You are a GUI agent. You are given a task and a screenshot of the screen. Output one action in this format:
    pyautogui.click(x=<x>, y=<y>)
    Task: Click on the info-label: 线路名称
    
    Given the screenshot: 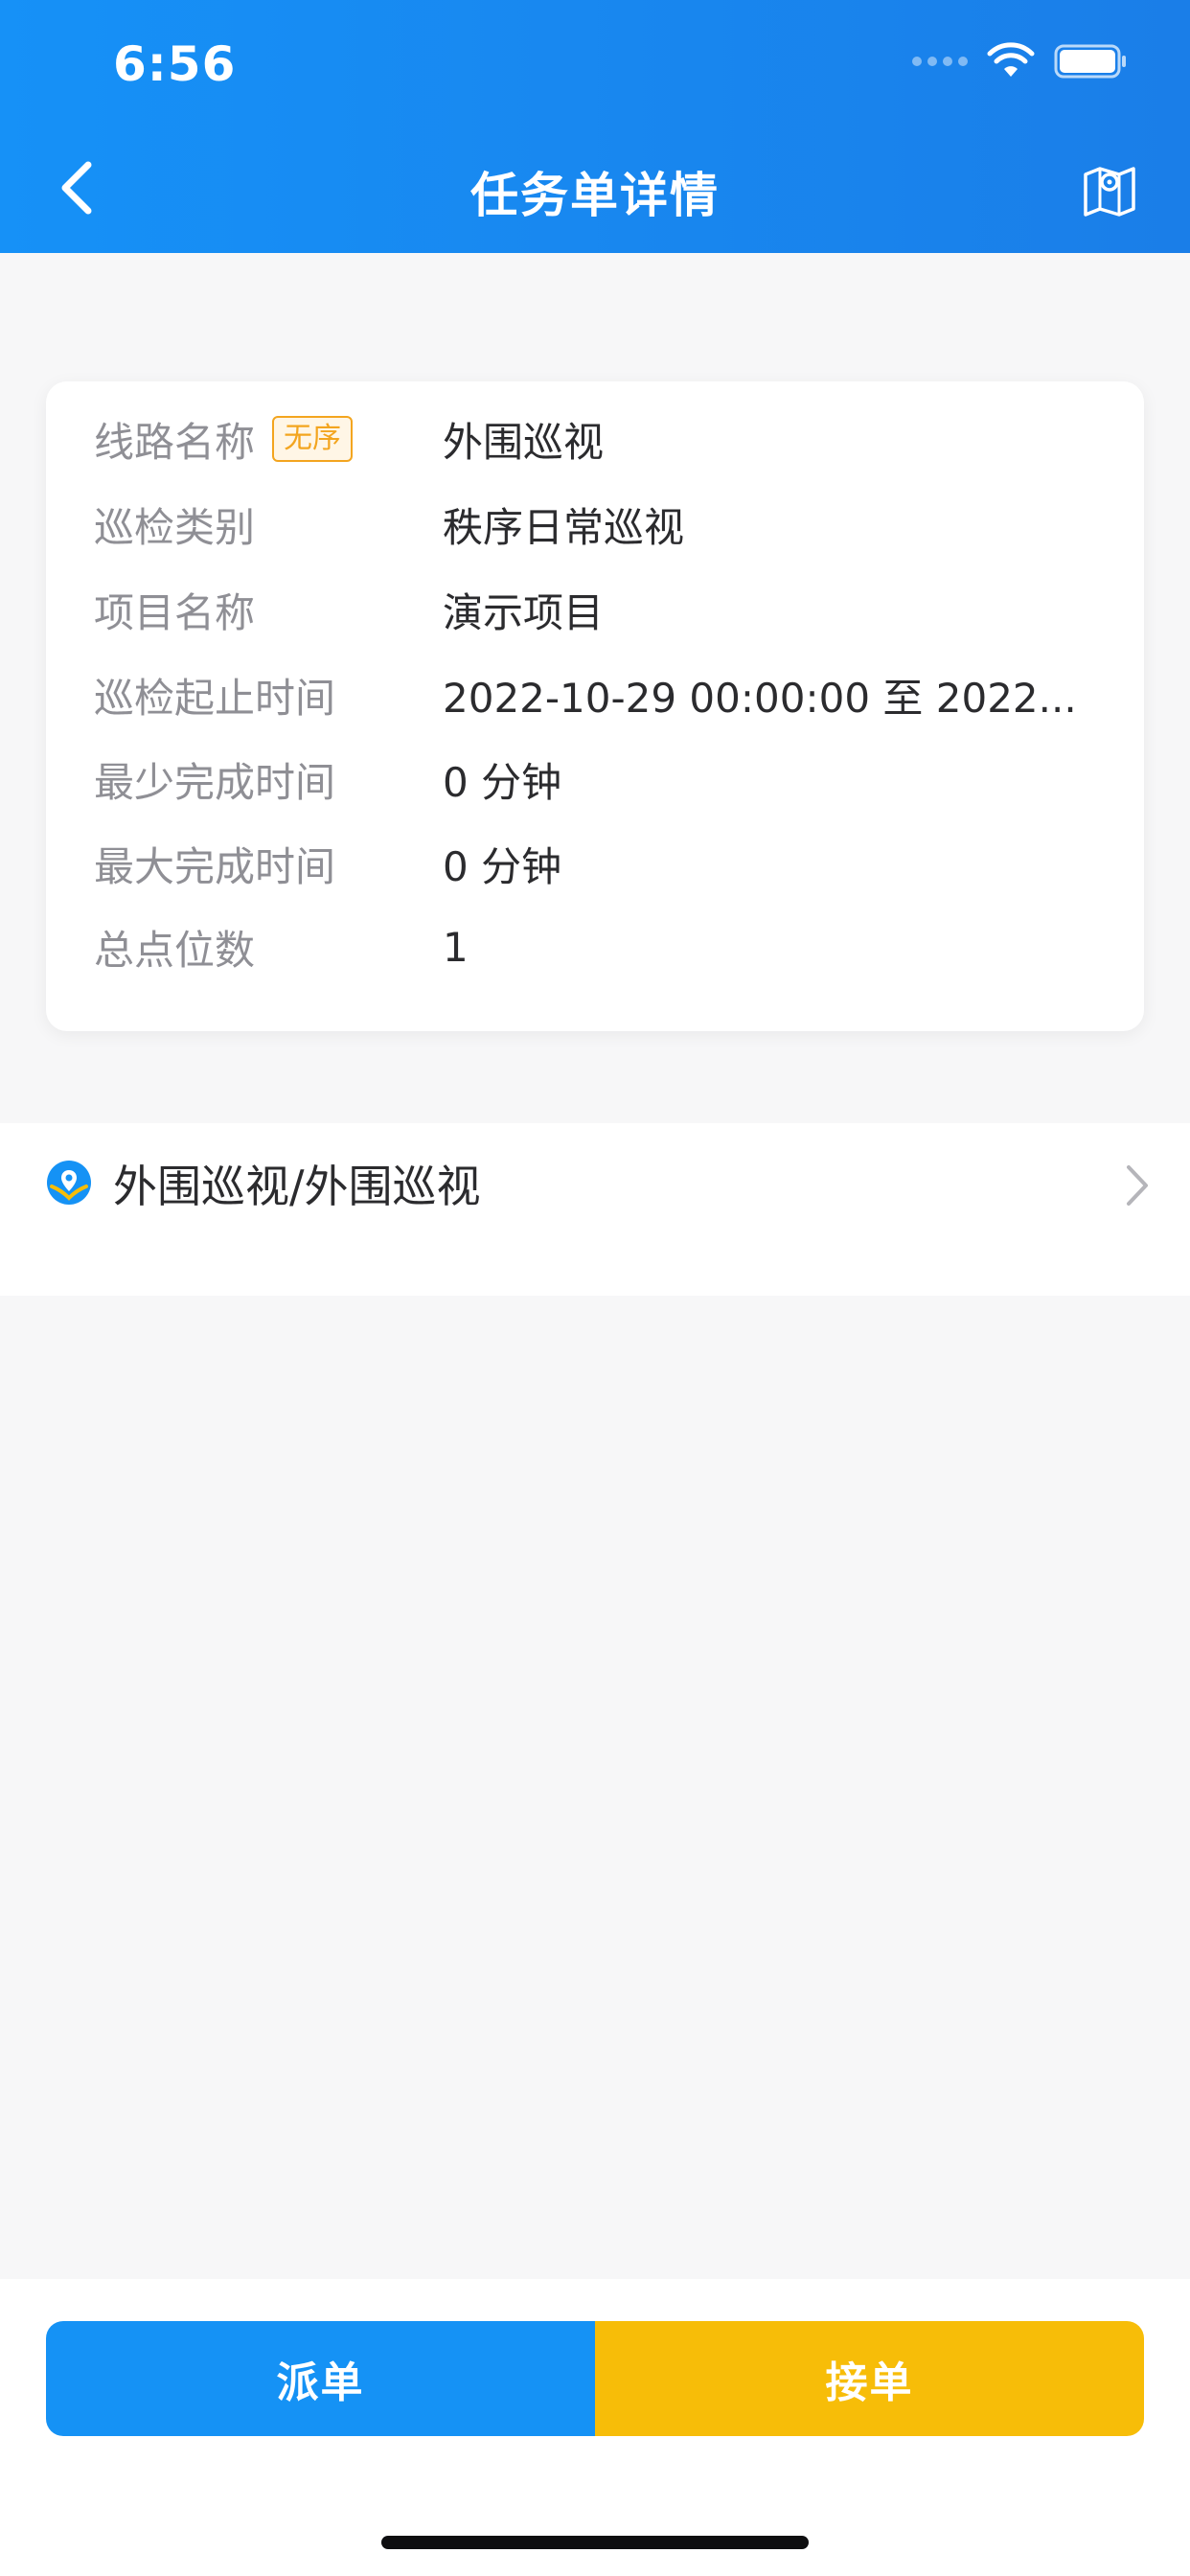 What is the action you would take?
    pyautogui.click(x=175, y=442)
    